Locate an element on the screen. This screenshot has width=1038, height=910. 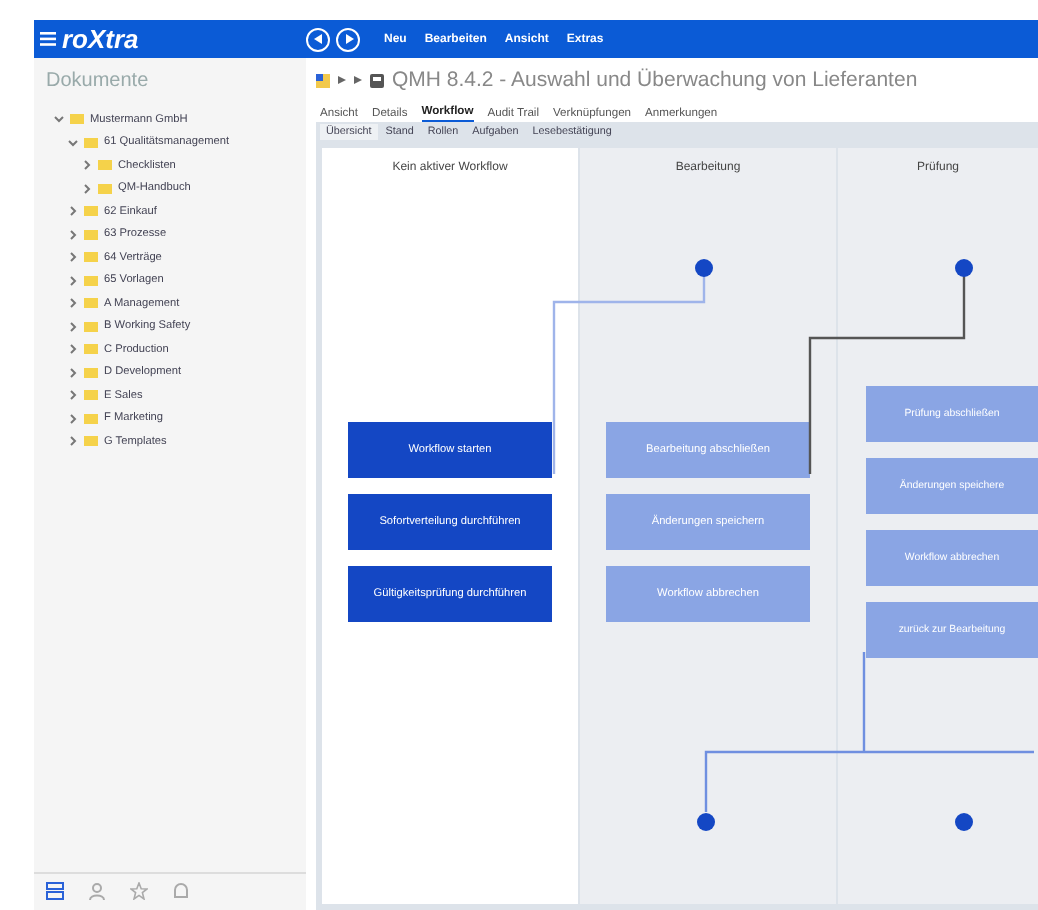
menu-icon is located at coordinates (48, 39).